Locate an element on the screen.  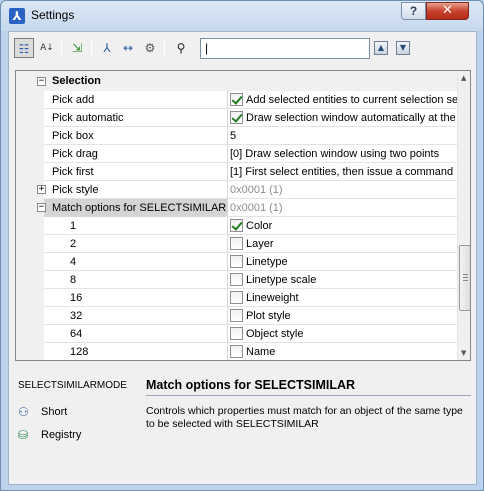
export-icon: ⇲ is located at coordinates (77, 48).